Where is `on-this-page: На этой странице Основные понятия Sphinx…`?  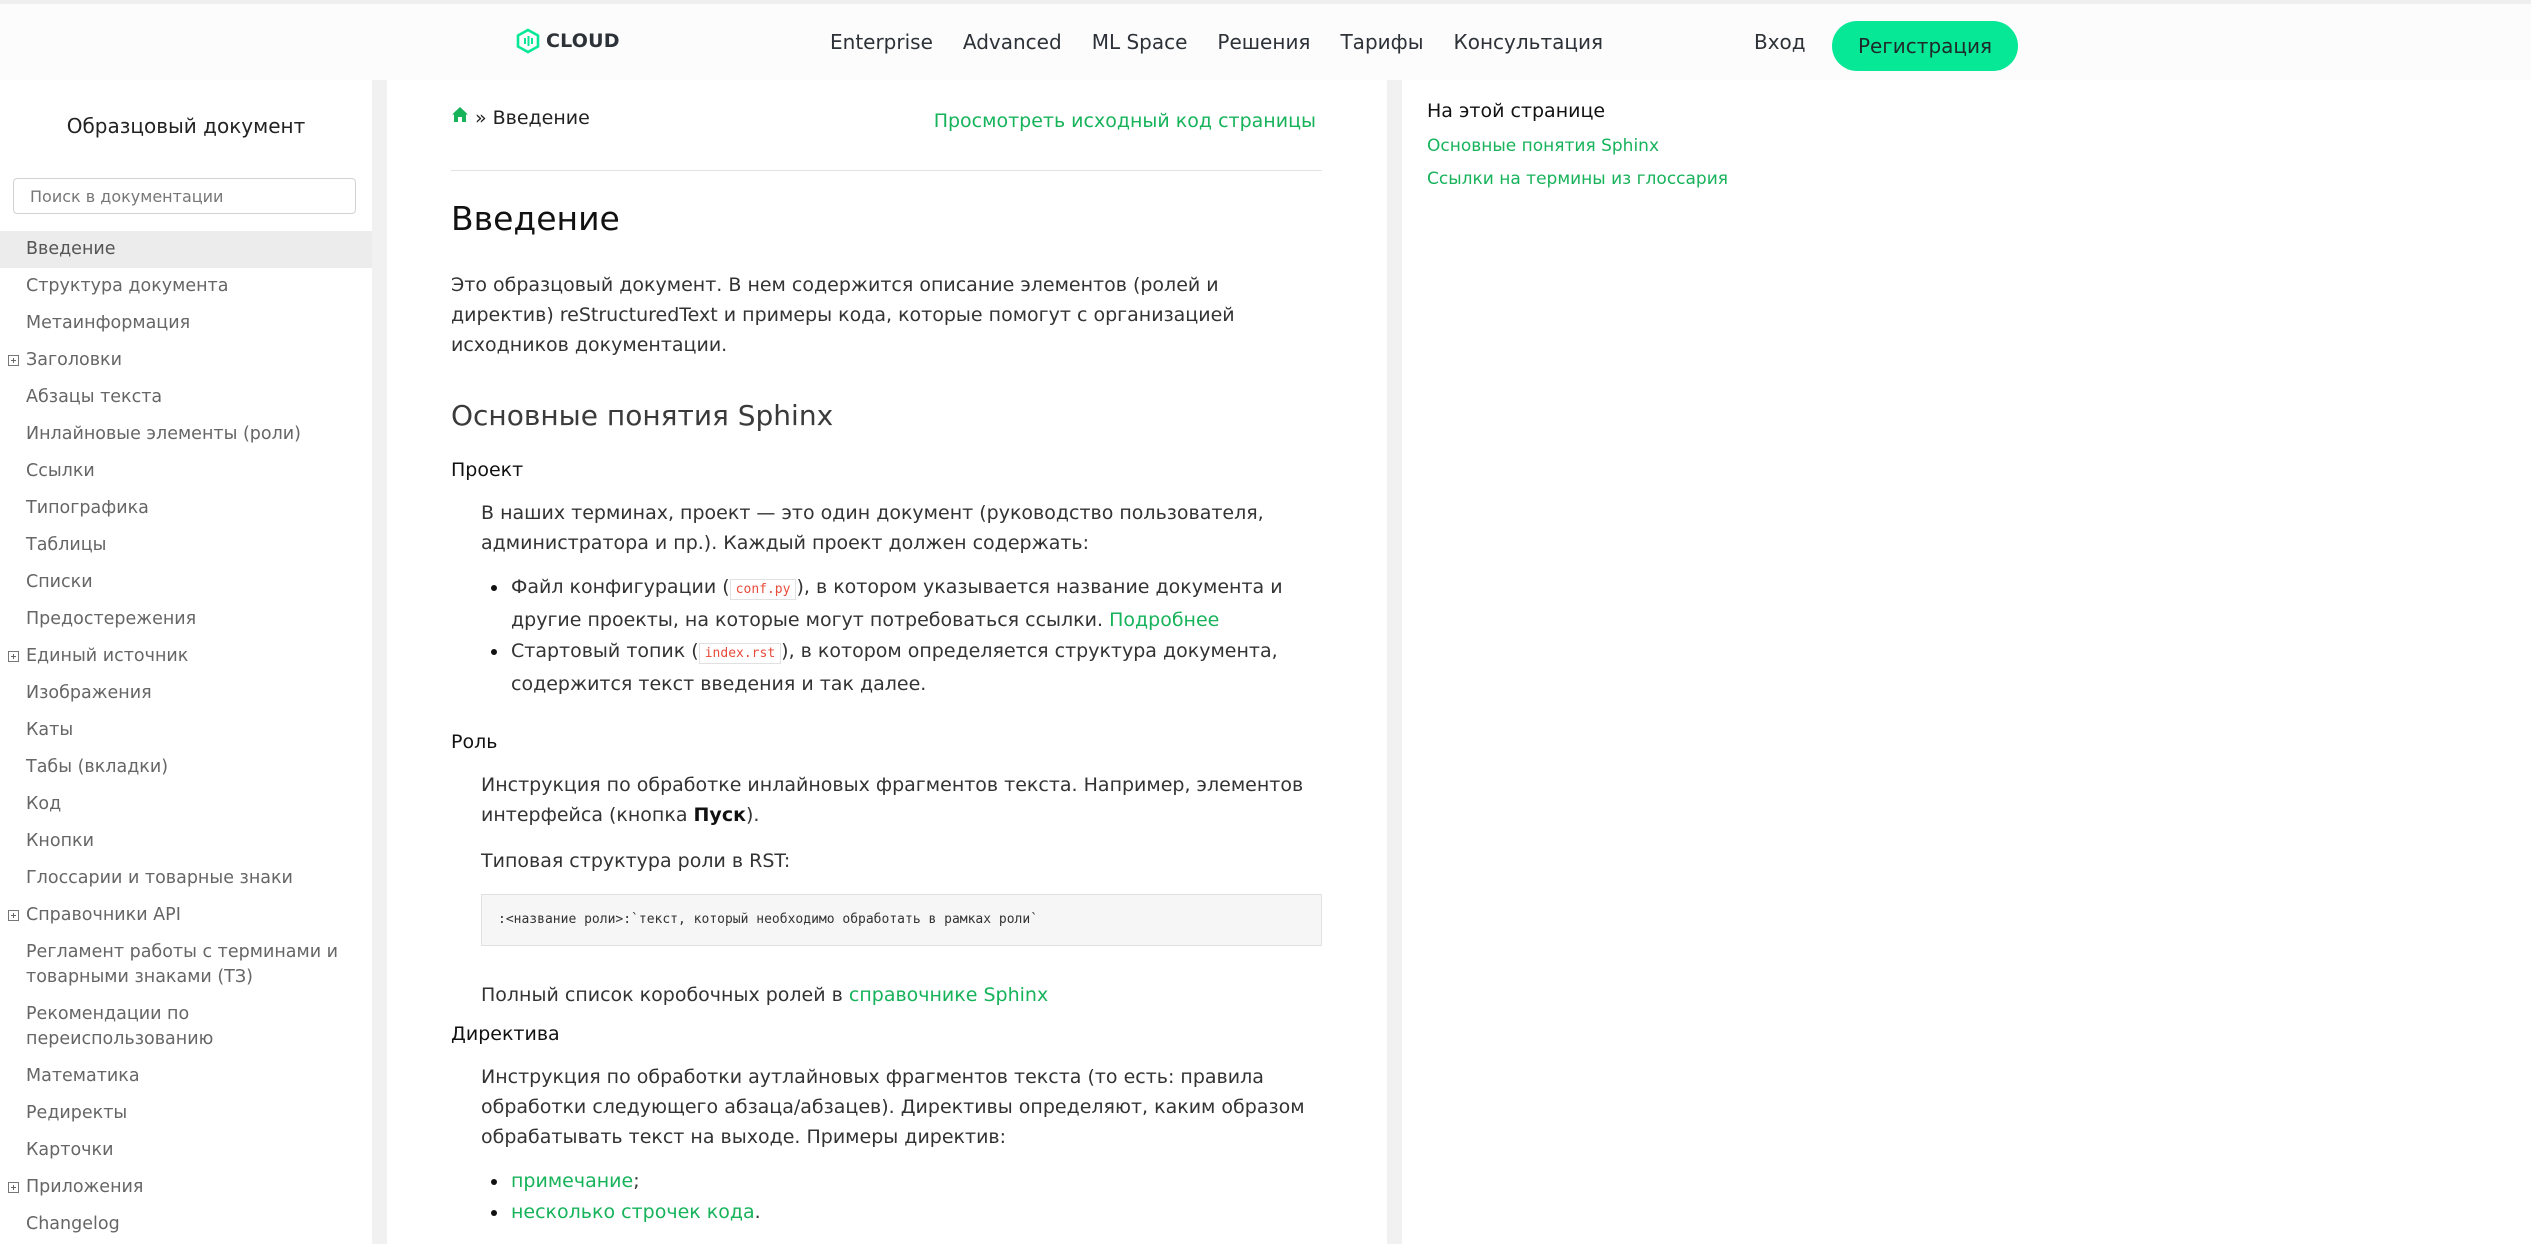
on-this-page: На этой странице Основные понятия Sphinx… is located at coordinates (1577, 151).